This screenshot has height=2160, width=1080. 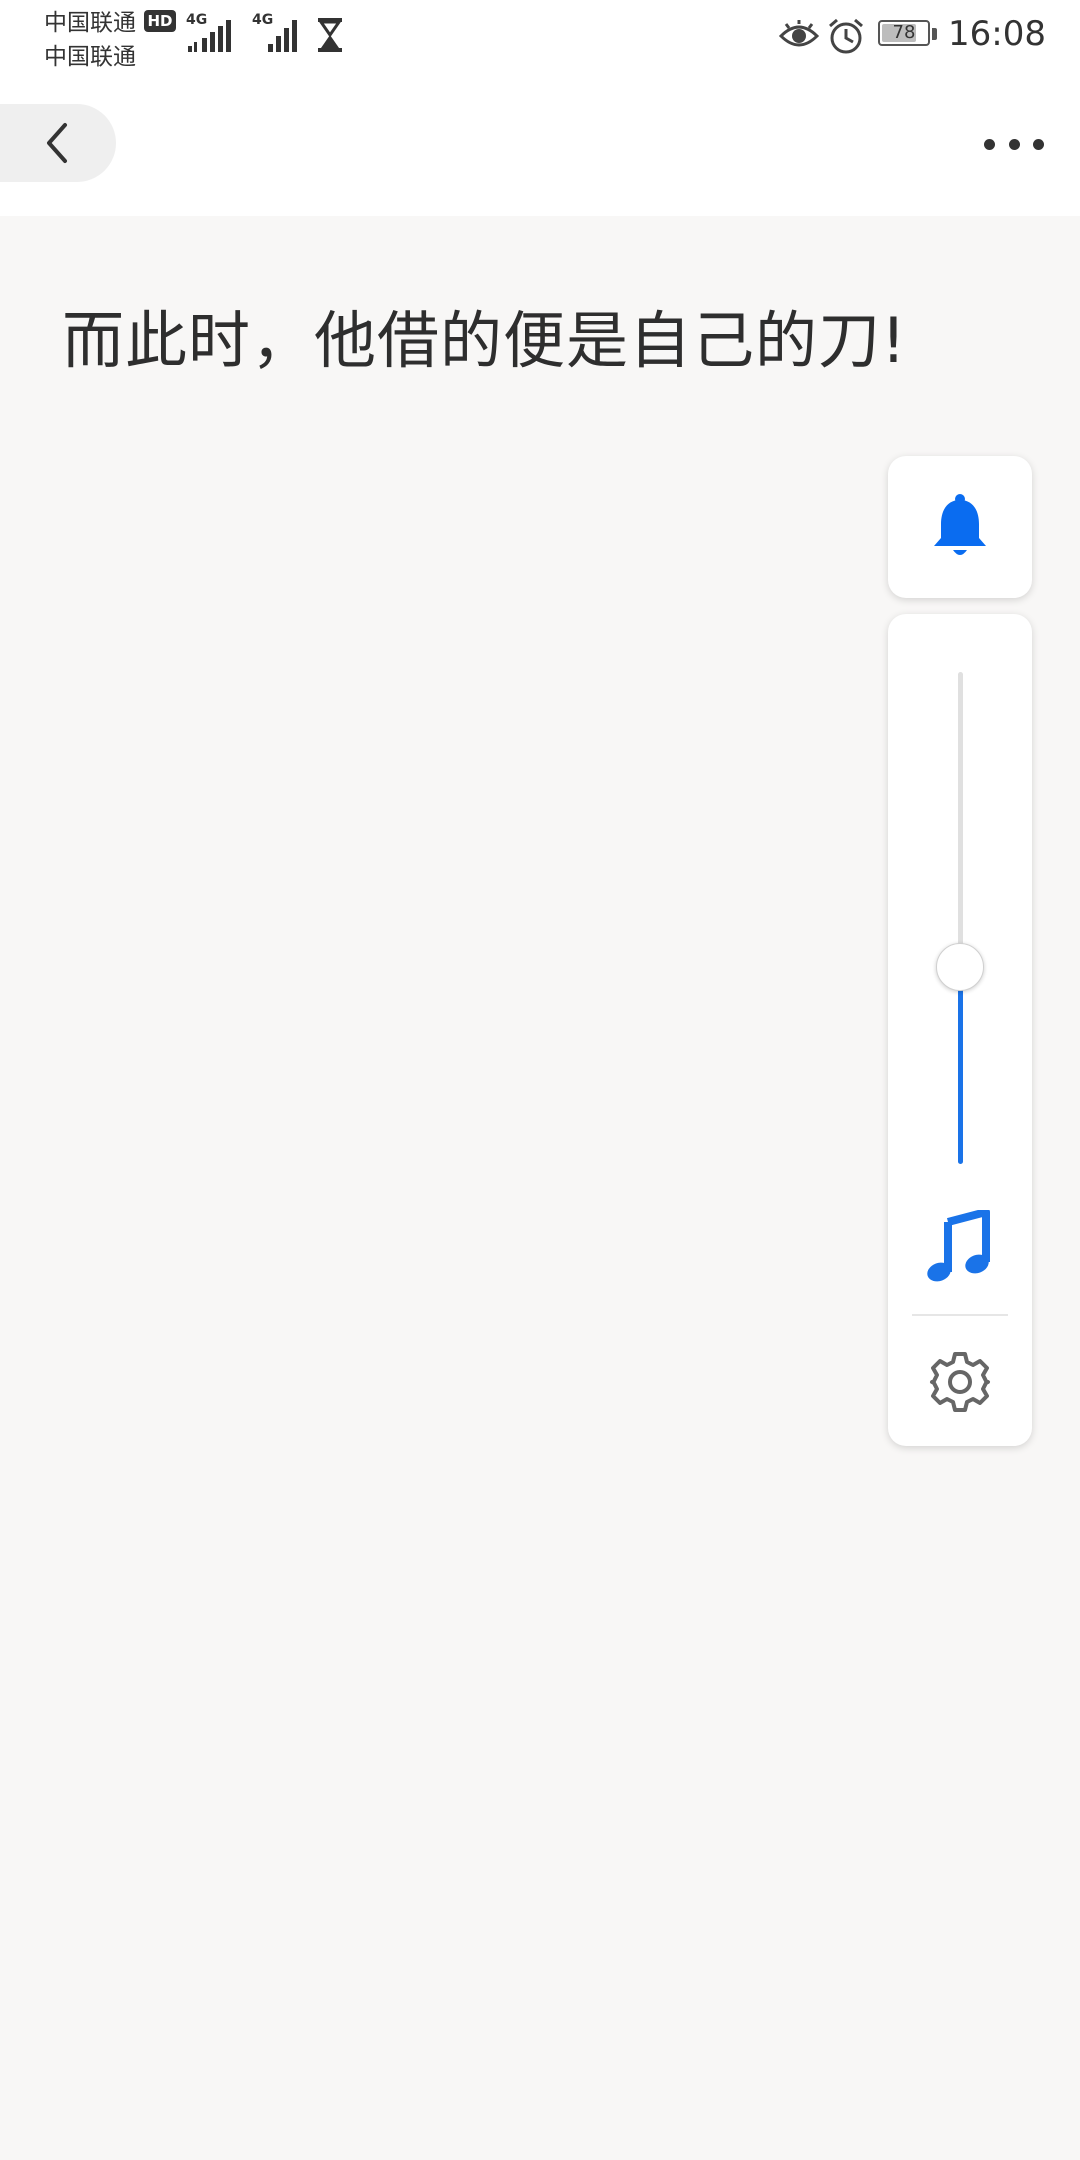 I want to click on battery-level: 78, so click(x=904, y=32).